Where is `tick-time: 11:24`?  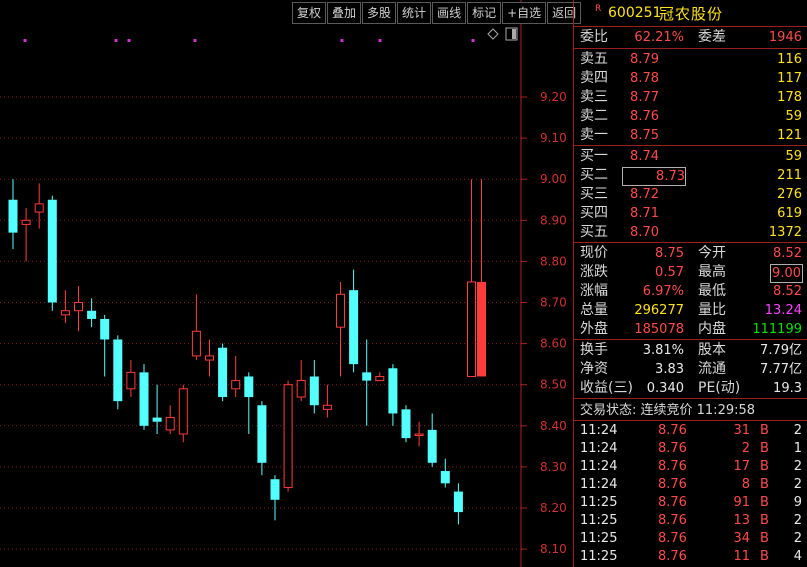
tick-time: 11:24 is located at coordinates (599, 448).